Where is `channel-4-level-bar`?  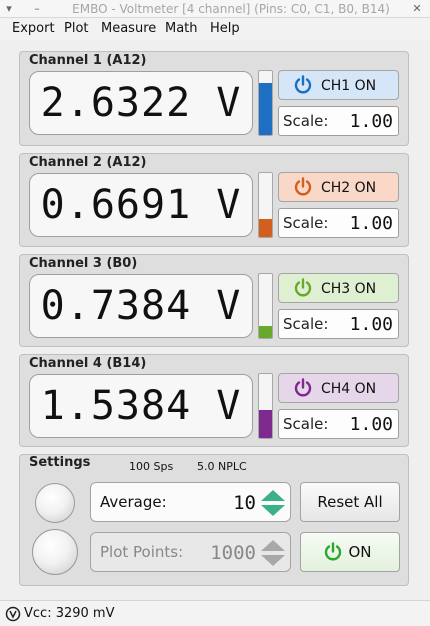 channel-4-level-bar is located at coordinates (265, 406).